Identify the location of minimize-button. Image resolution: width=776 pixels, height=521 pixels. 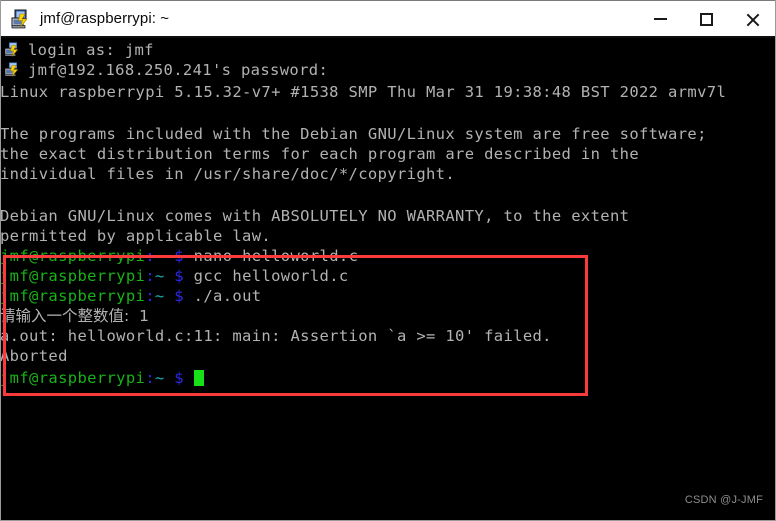
(660, 19).